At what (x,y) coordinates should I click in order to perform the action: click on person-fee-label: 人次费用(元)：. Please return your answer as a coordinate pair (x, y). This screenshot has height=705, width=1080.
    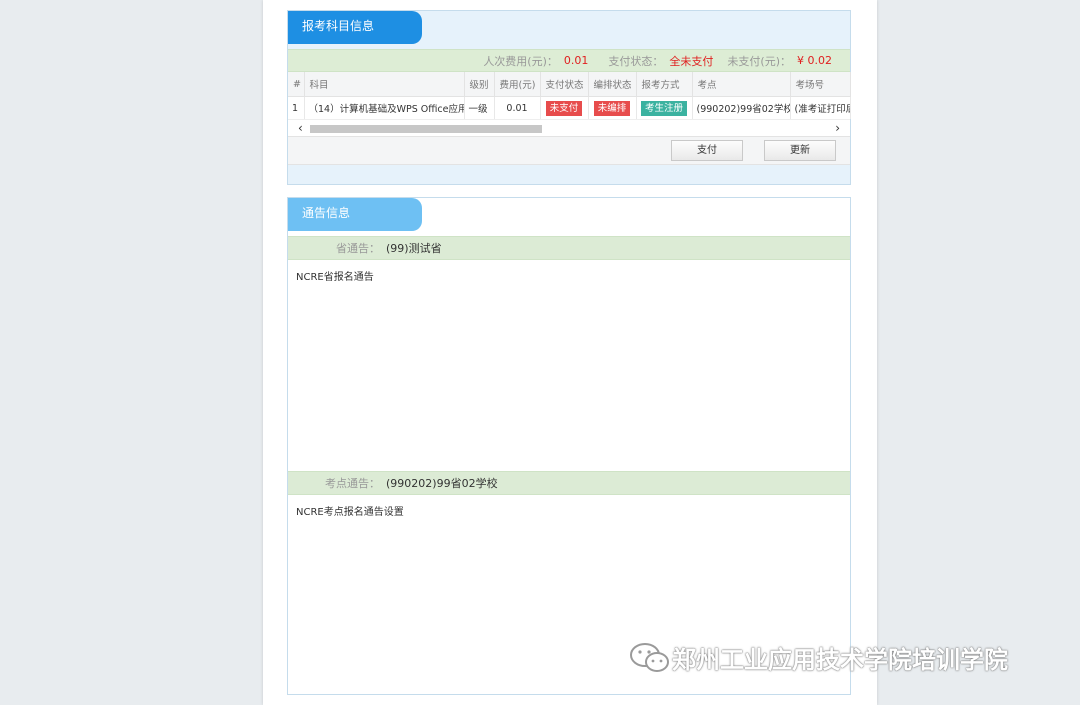
    Looking at the image, I should click on (520, 61).